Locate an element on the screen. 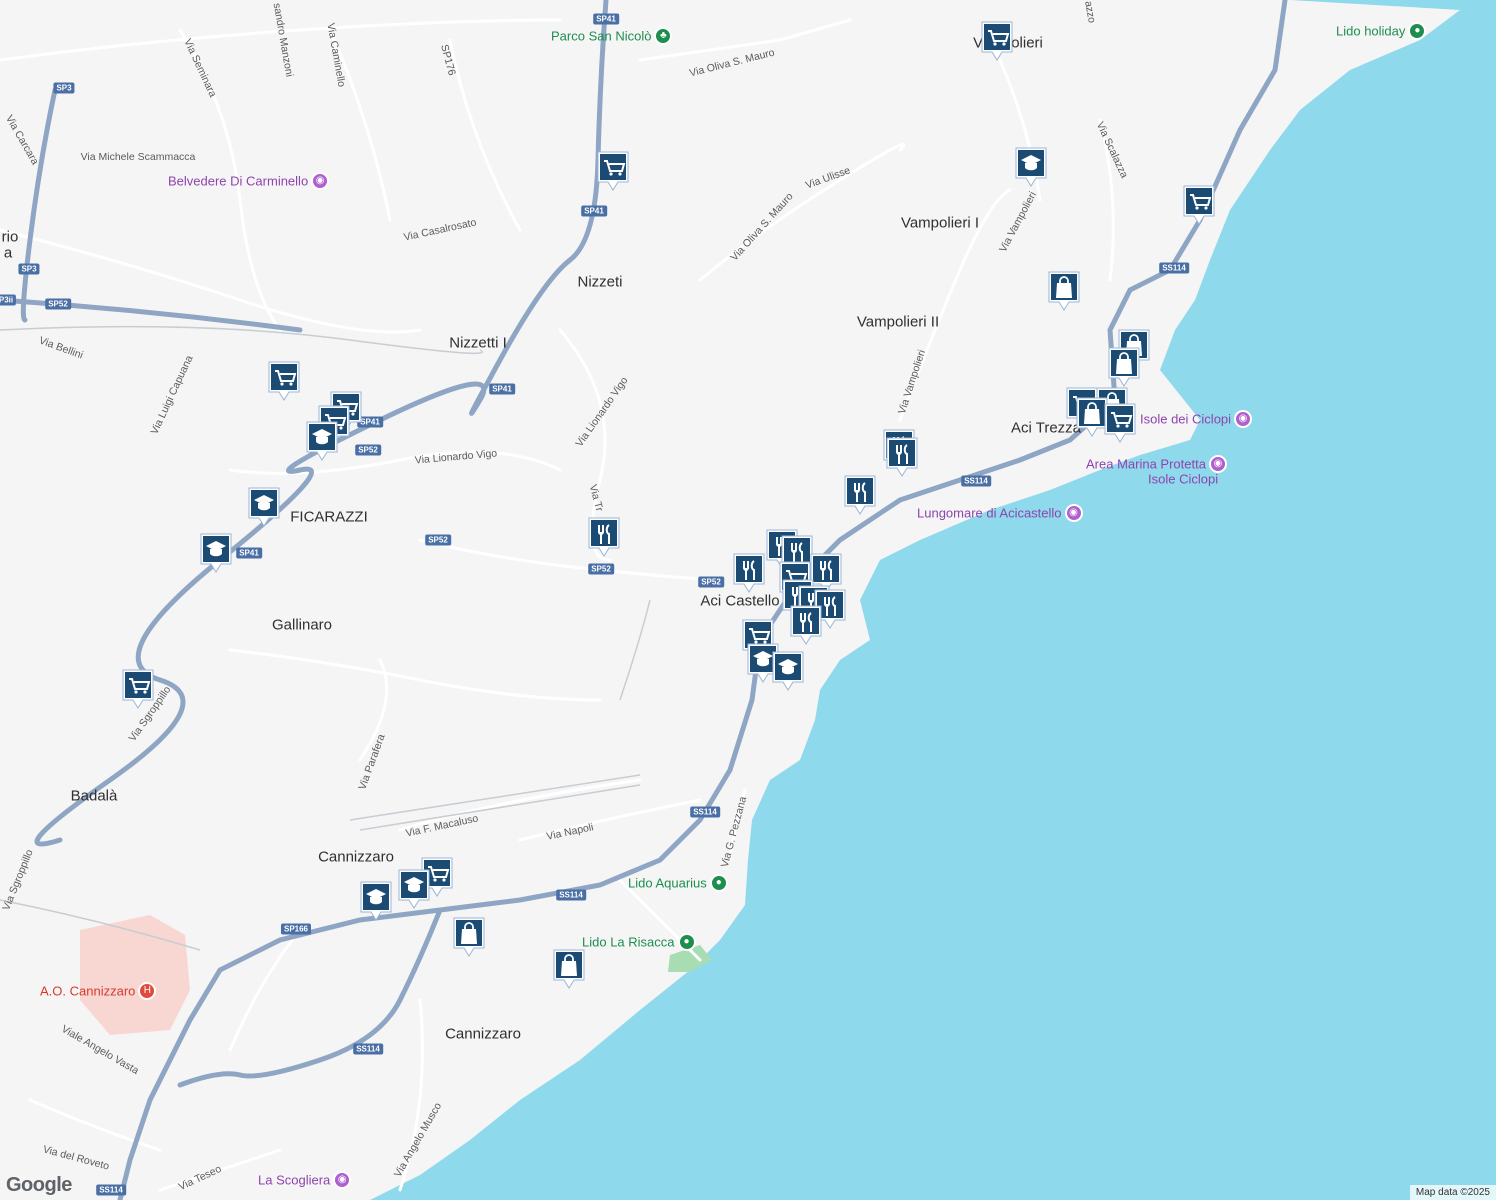 The image size is (1496, 1200). poi-label: Belvedere Di Carminello is located at coordinates (238, 181).